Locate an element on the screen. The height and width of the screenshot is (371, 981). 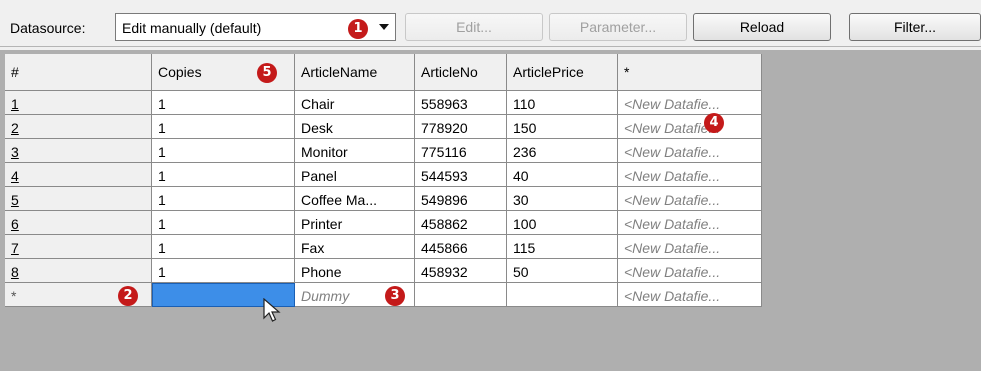
datasource-label: Datasource: is located at coordinates (48, 28).